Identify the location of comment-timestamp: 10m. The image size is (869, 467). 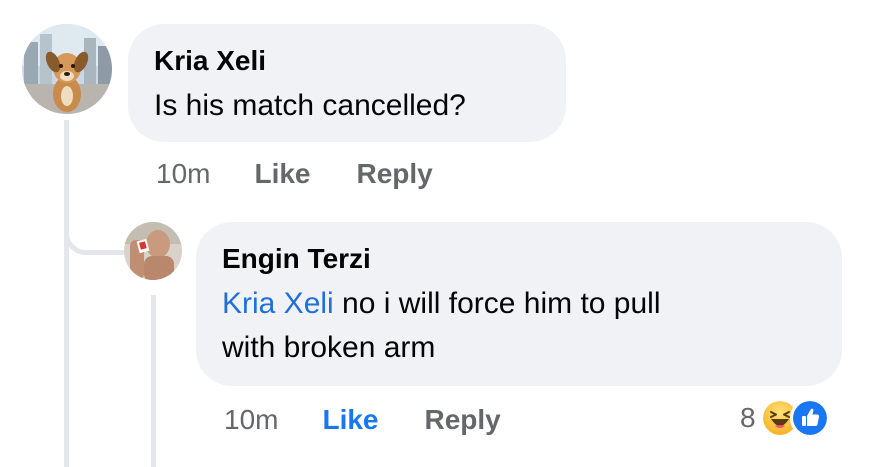
(183, 174).